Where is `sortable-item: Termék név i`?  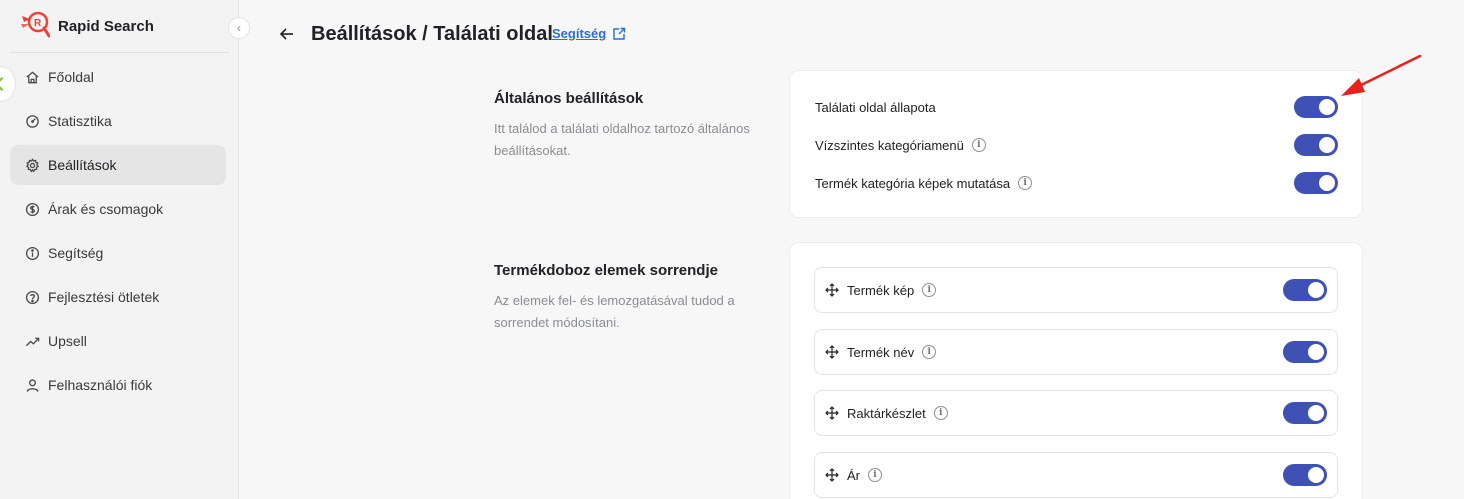
sortable-item: Termék név i is located at coordinates (1076, 352).